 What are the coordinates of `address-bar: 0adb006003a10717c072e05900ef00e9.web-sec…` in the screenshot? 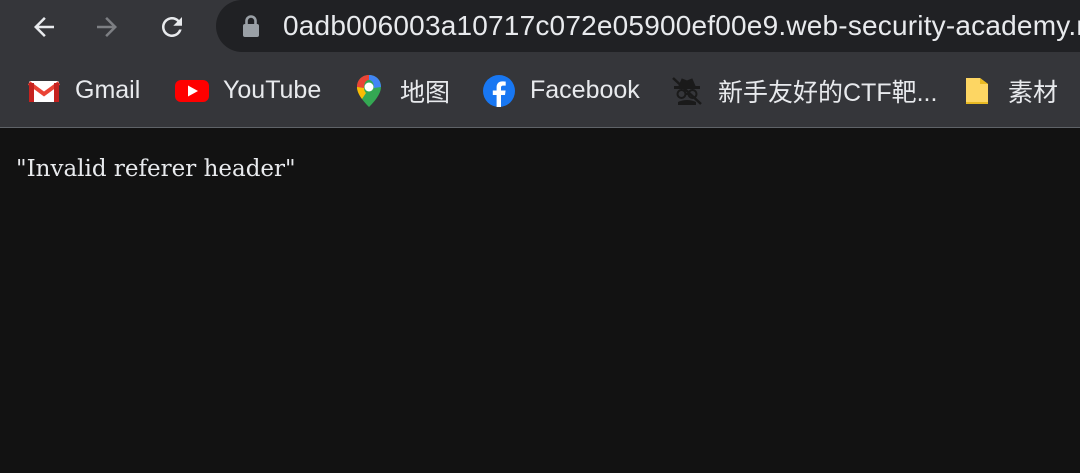 It's located at (648, 26).